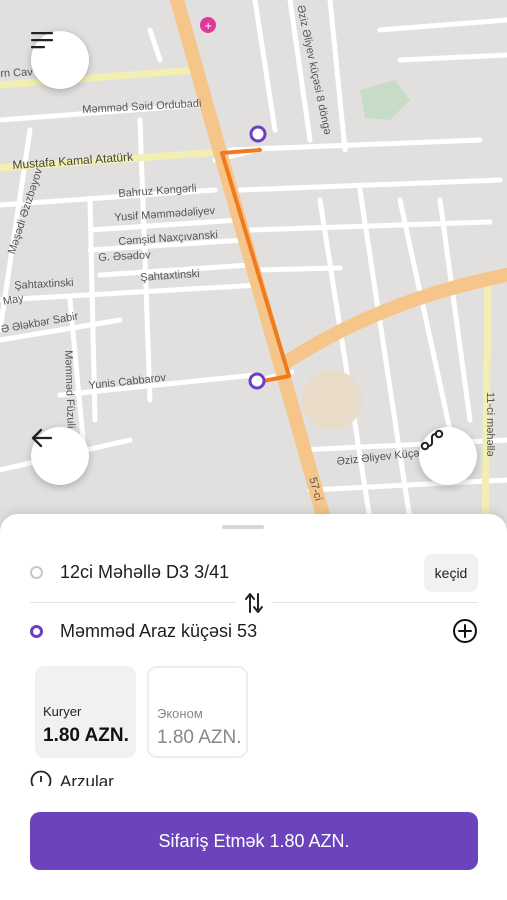  Describe the element at coordinates (42, 438) in the screenshot. I see `arrow-left-icon` at that location.